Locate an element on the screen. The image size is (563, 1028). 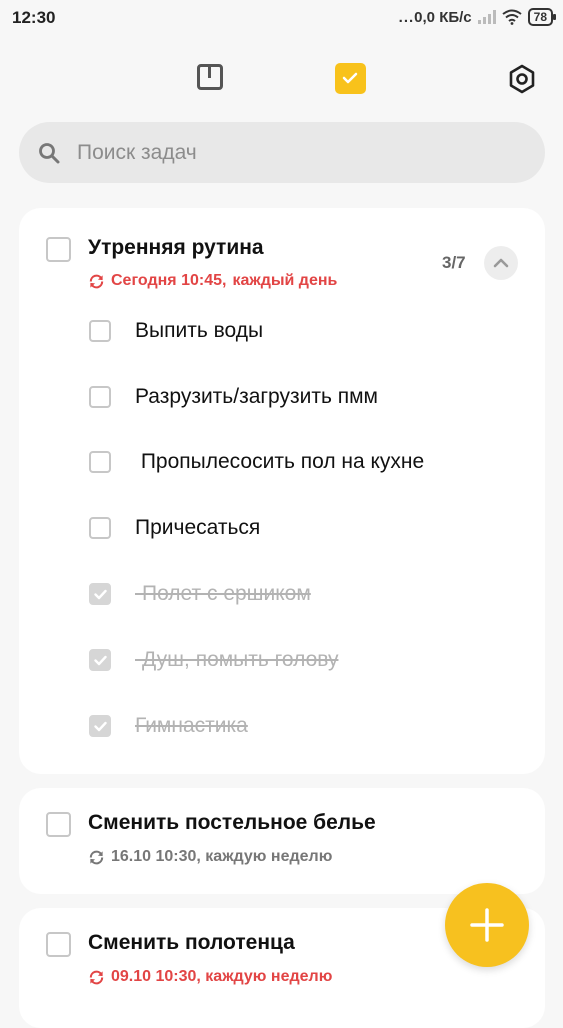
task-repeat: каждый день is located at coordinates (285, 280).